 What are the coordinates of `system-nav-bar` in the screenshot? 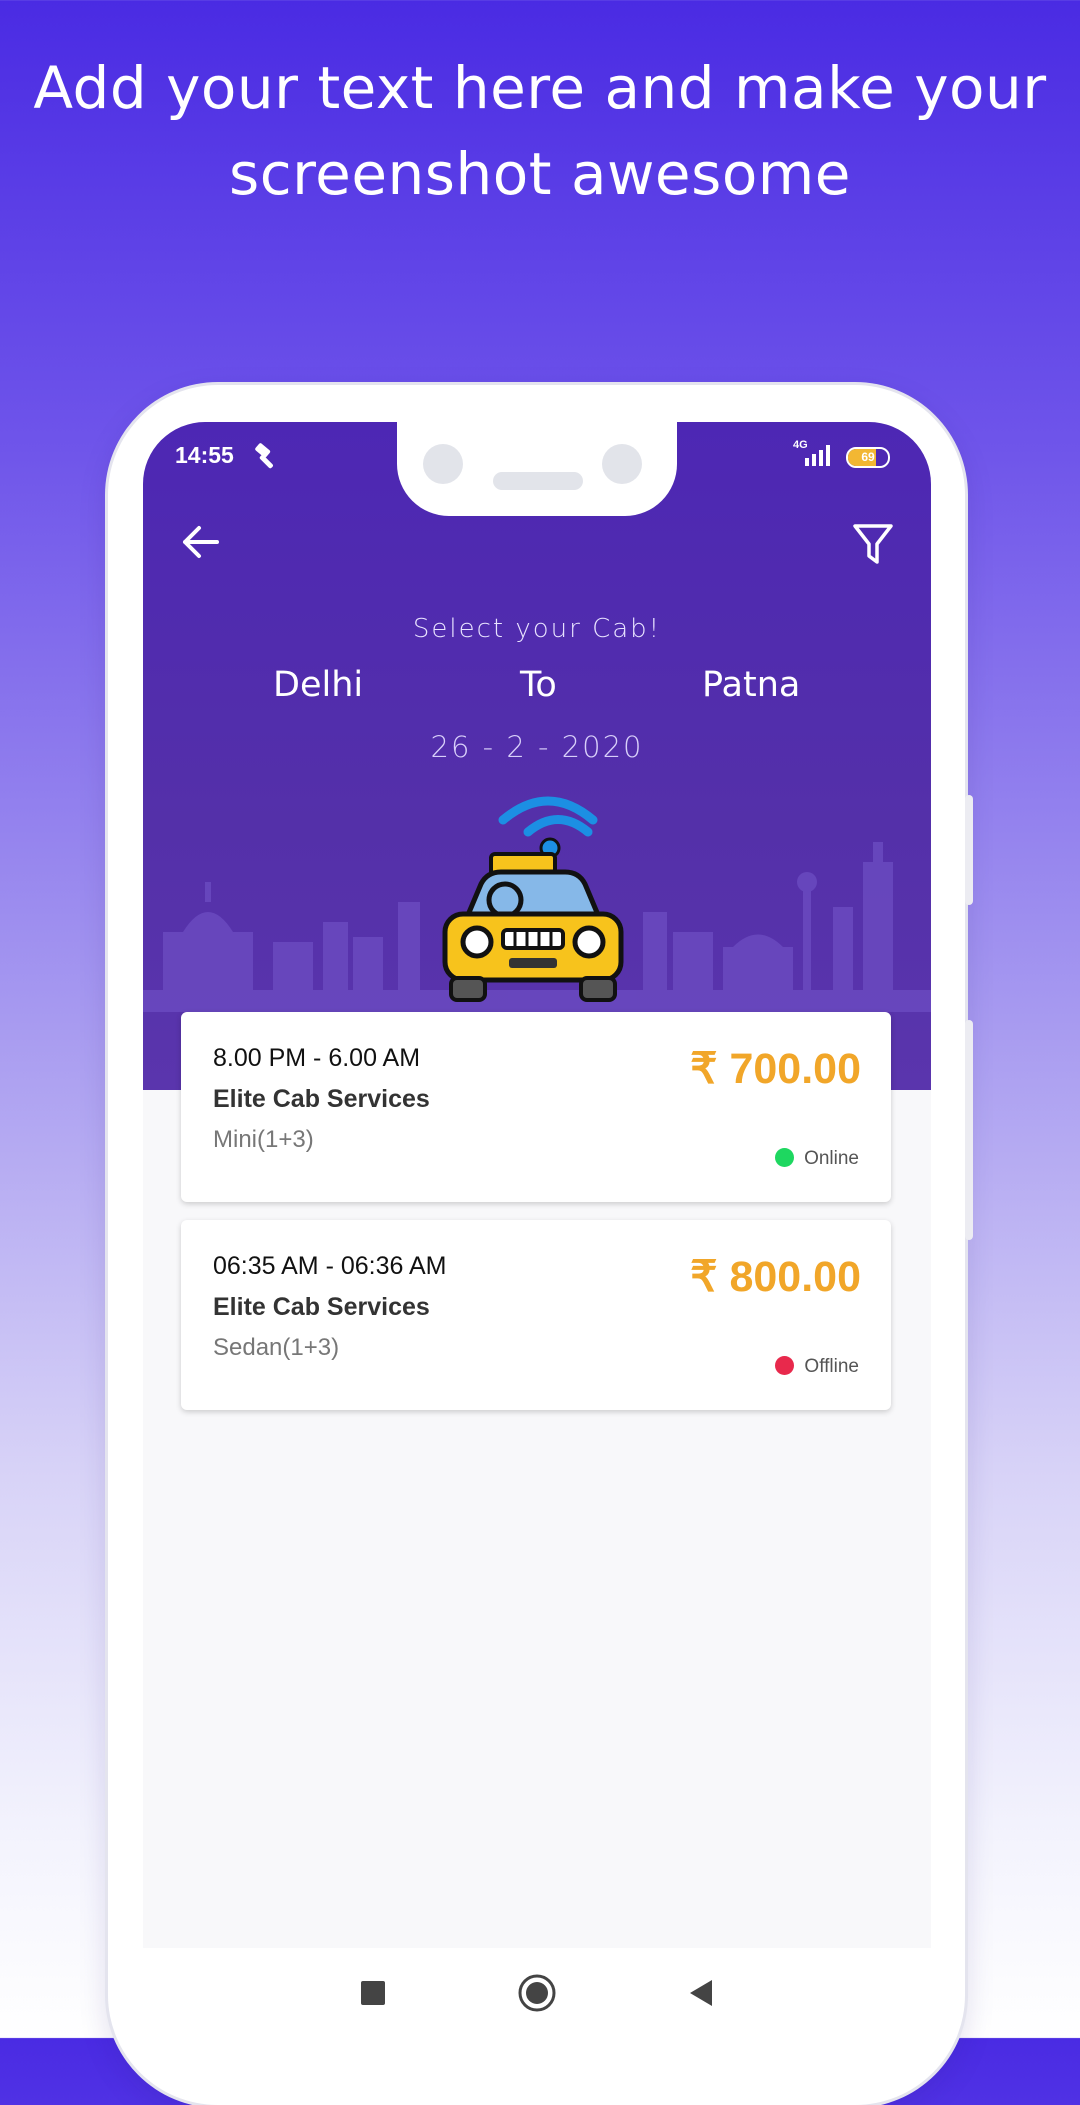 It's located at (537, 1993).